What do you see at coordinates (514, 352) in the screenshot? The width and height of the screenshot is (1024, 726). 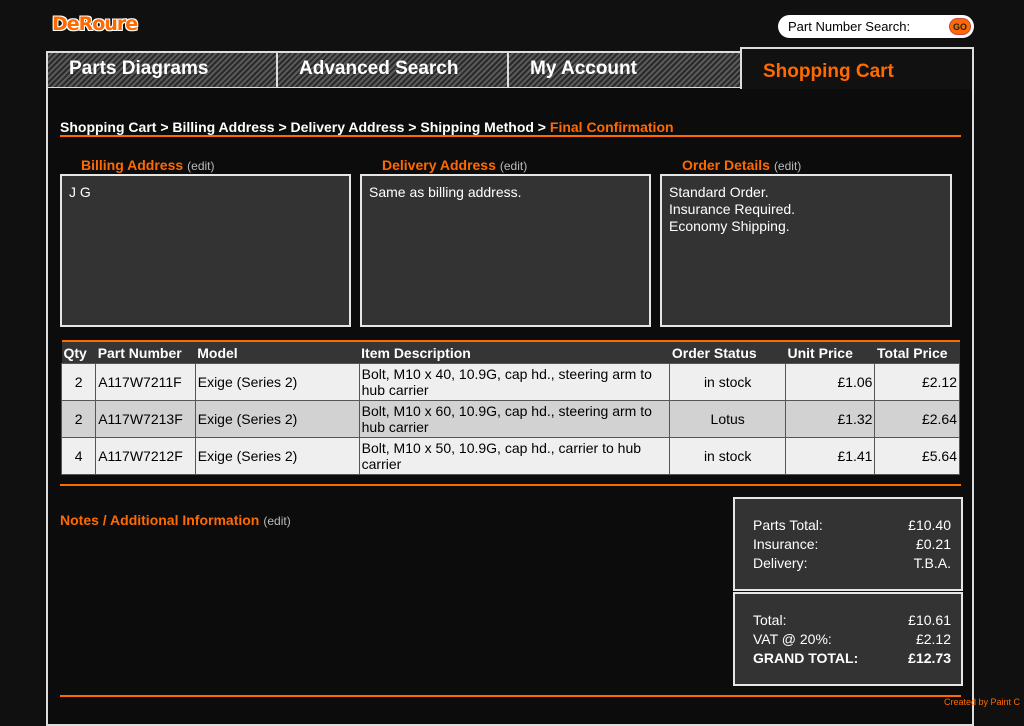 I see `header-item-description: Item Description` at bounding box center [514, 352].